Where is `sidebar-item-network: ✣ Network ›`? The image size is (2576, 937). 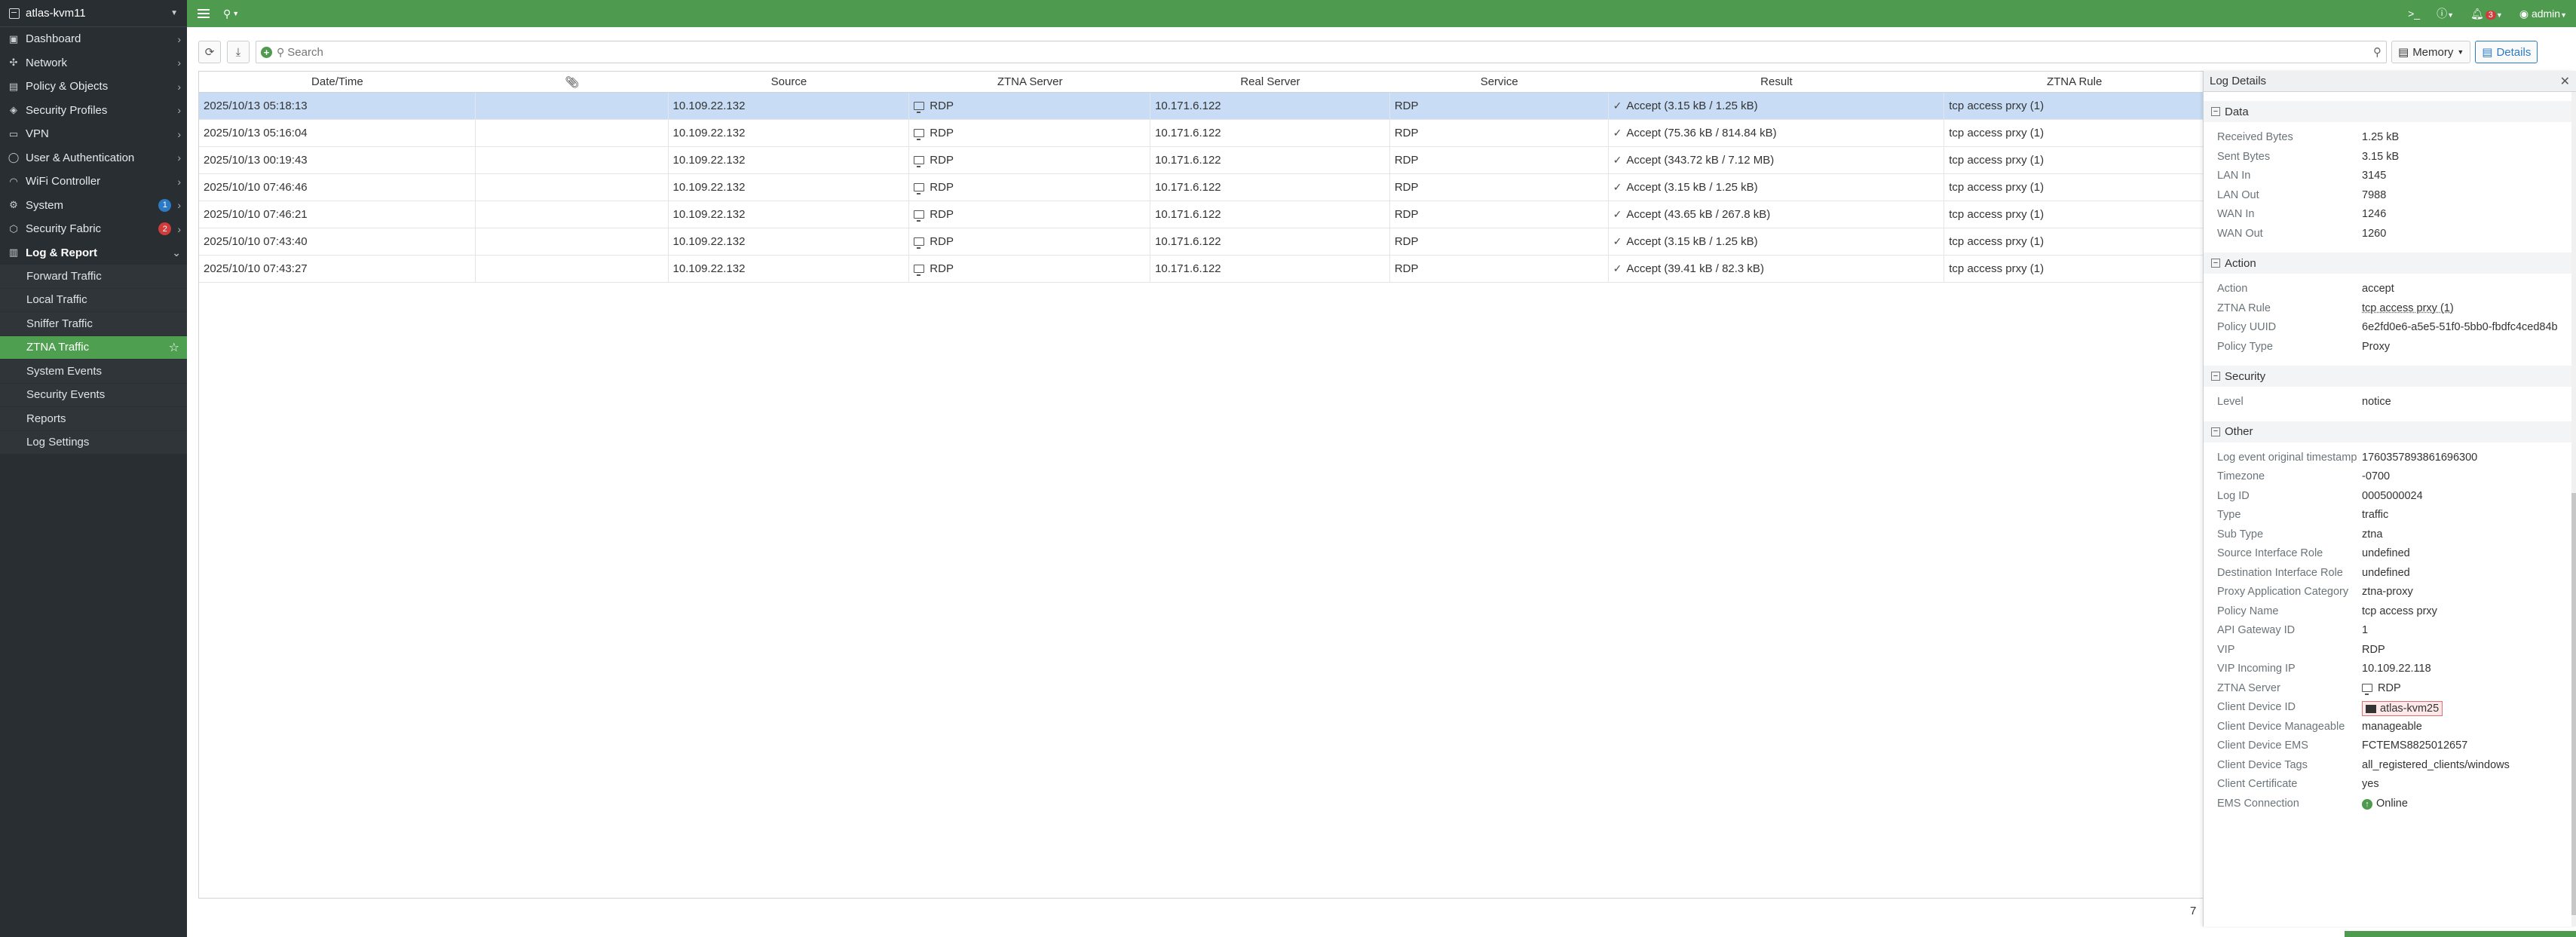 sidebar-item-network: ✣ Network › is located at coordinates (93, 63).